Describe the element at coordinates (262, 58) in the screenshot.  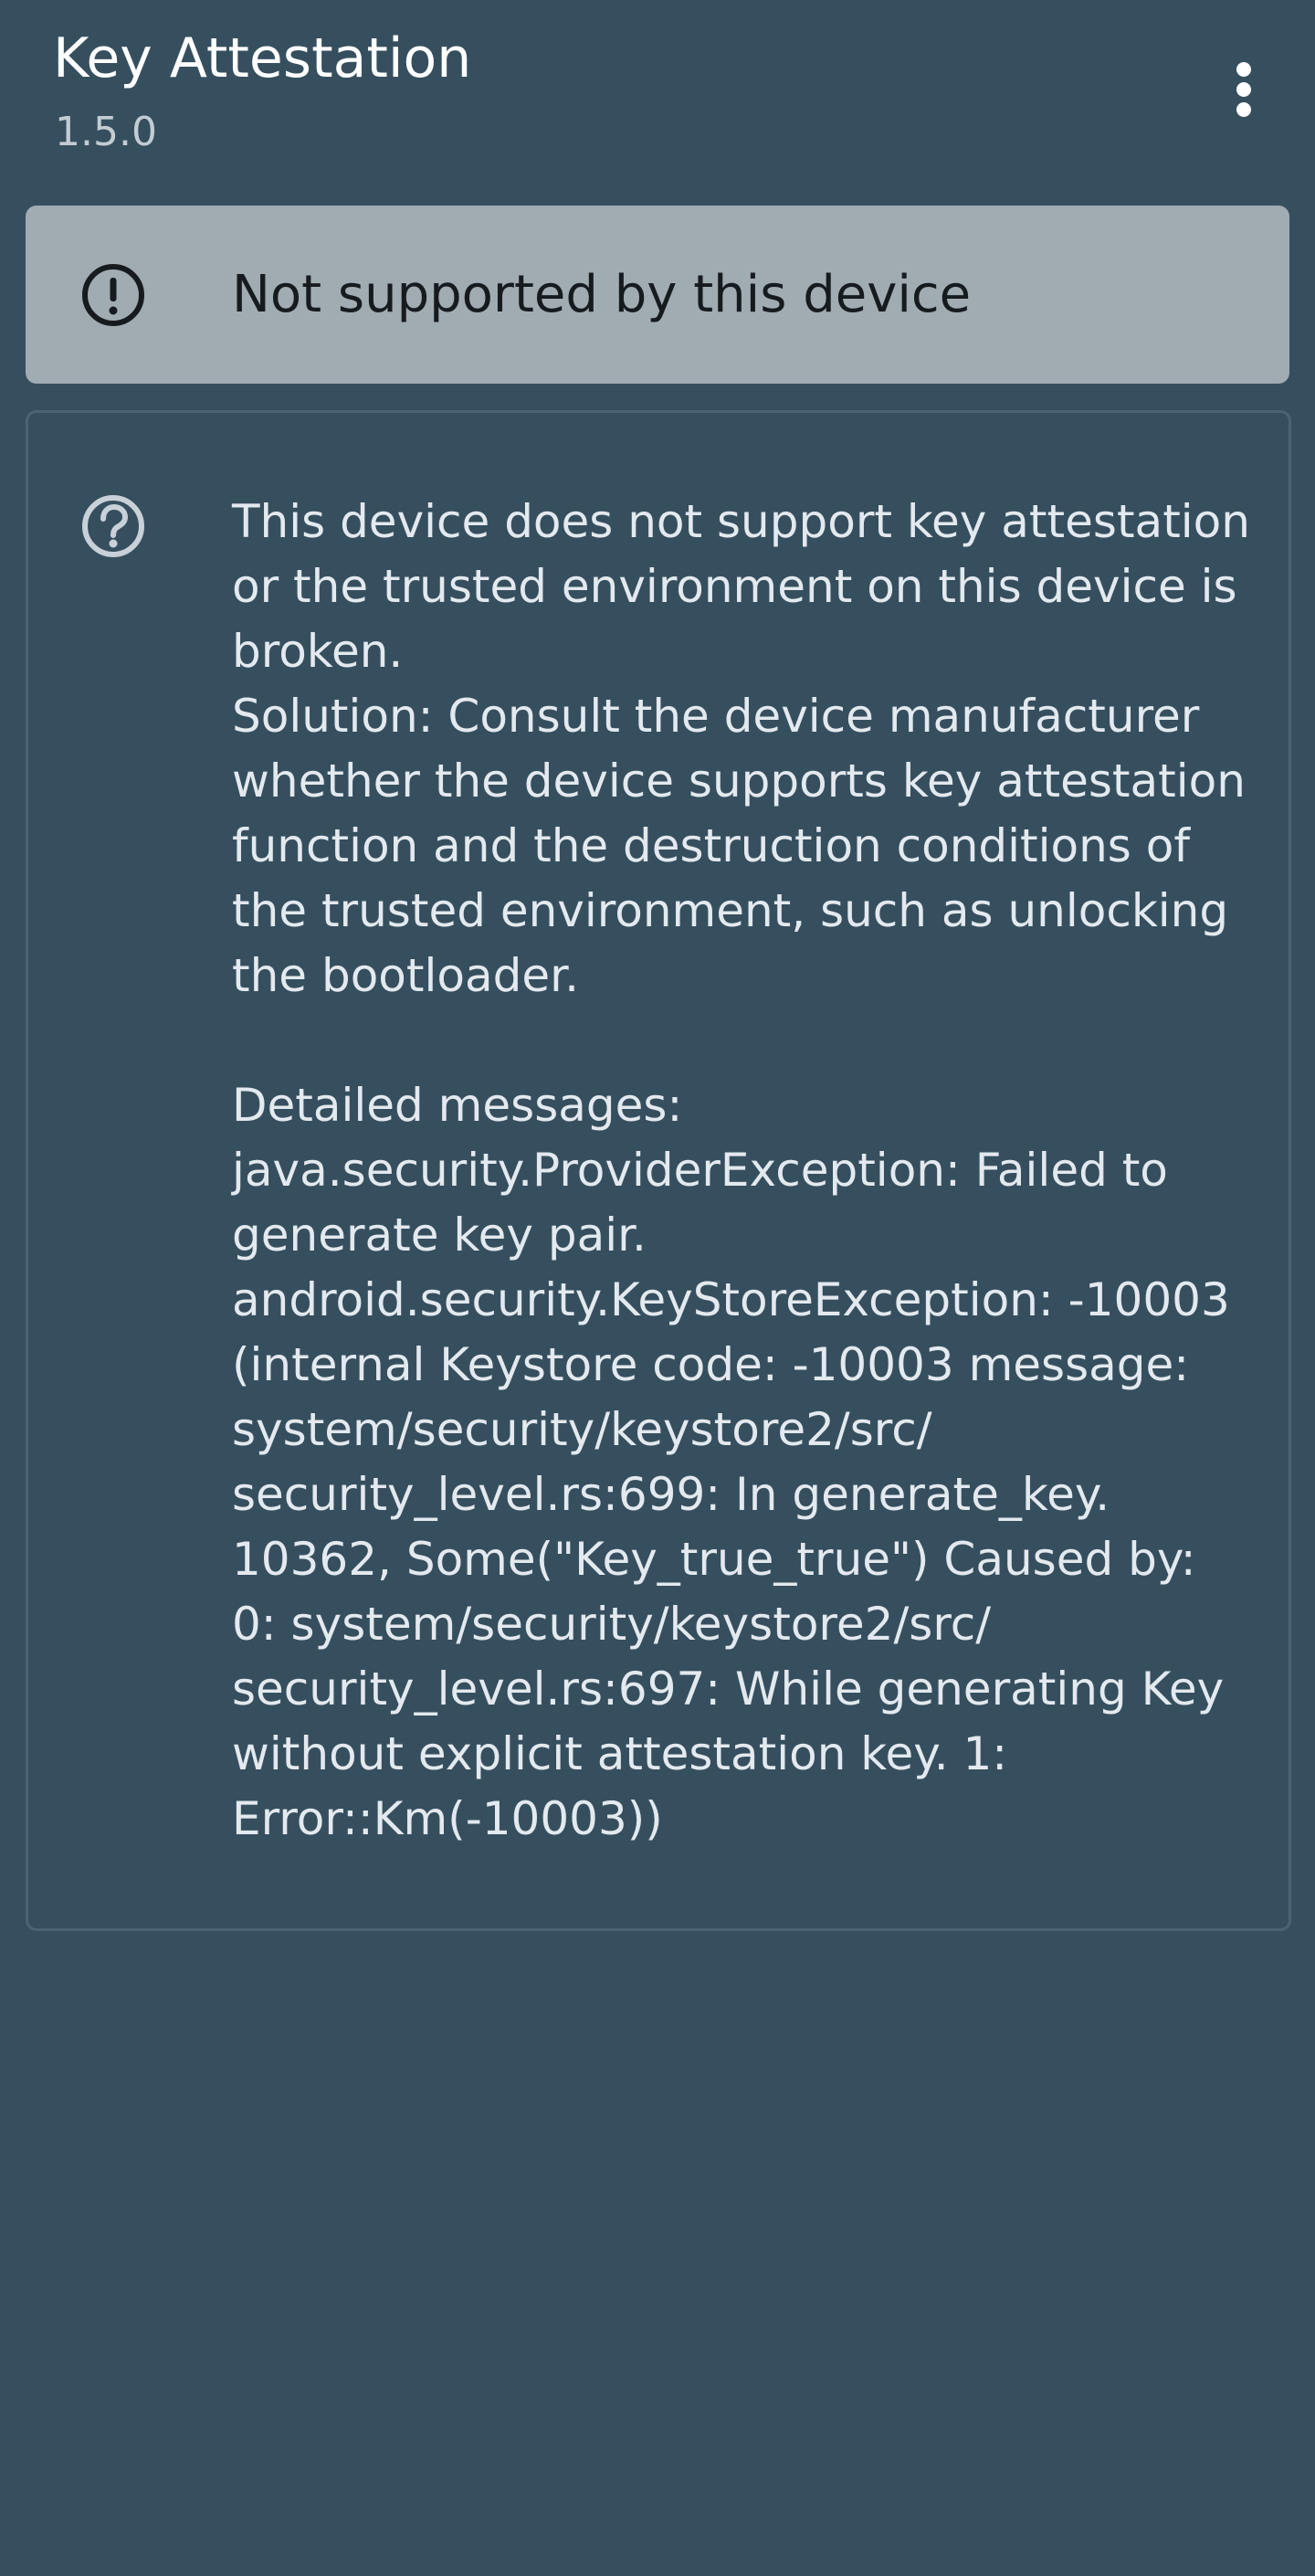
I see `app-title: Key Attestation` at that location.